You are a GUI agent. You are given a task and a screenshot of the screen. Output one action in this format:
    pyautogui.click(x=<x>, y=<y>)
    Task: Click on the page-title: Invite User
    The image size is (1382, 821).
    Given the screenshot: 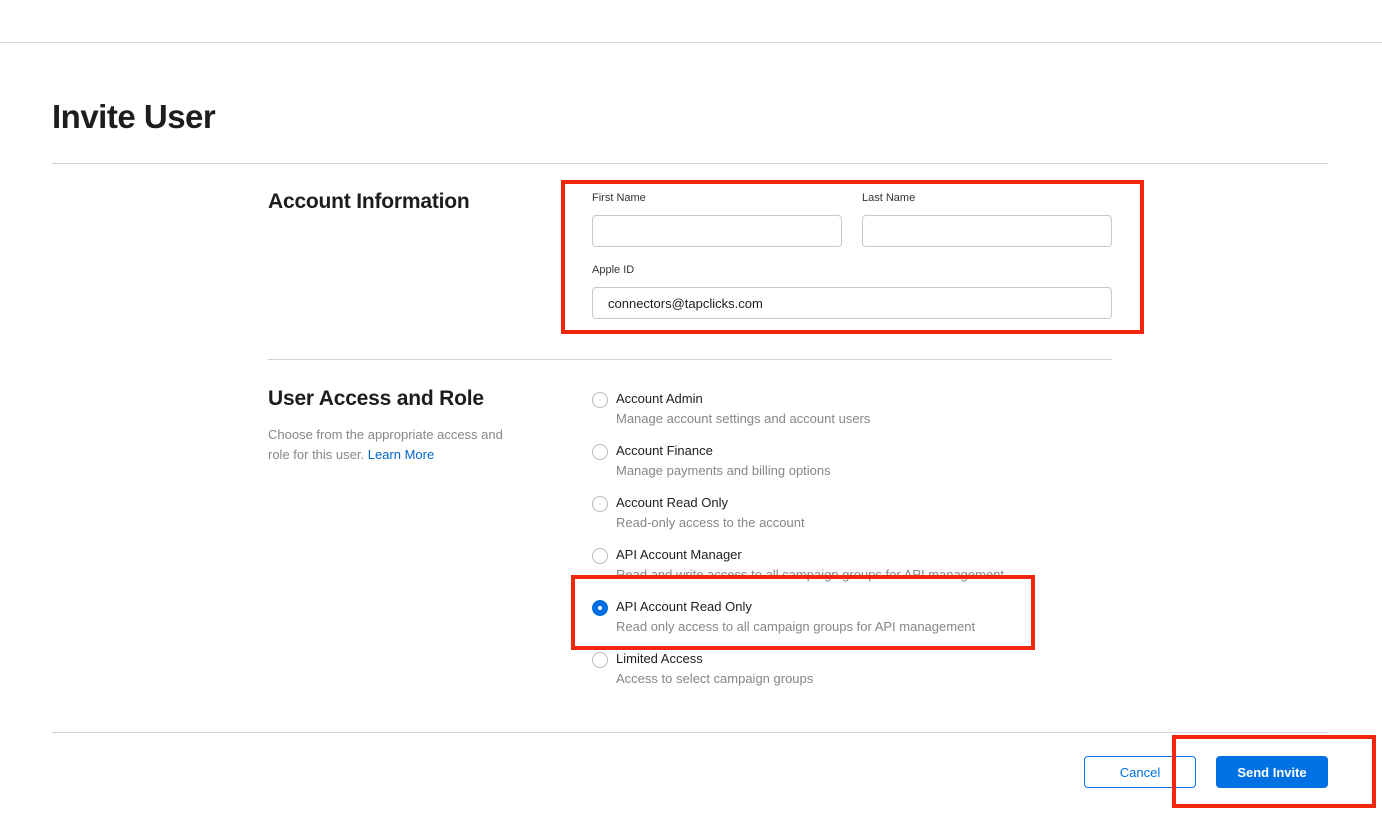 What is the action you would take?
    pyautogui.click(x=134, y=116)
    